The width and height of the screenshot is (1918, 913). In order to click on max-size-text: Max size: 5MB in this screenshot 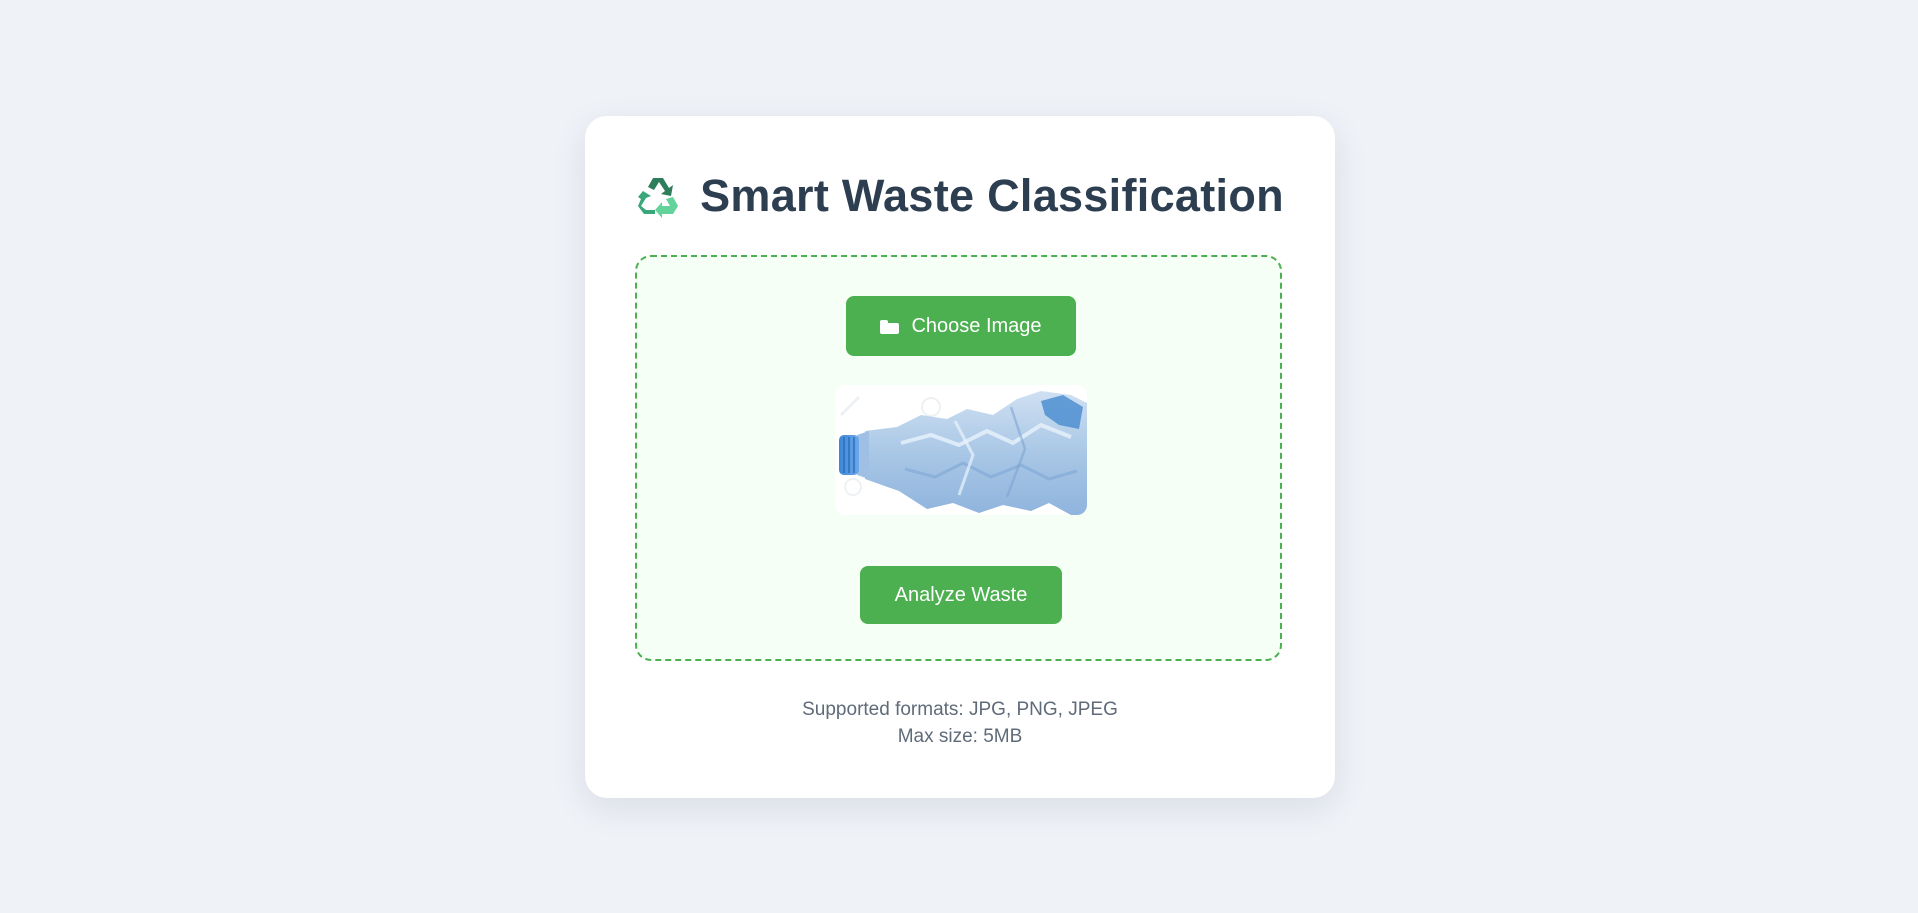, I will do `click(960, 736)`.